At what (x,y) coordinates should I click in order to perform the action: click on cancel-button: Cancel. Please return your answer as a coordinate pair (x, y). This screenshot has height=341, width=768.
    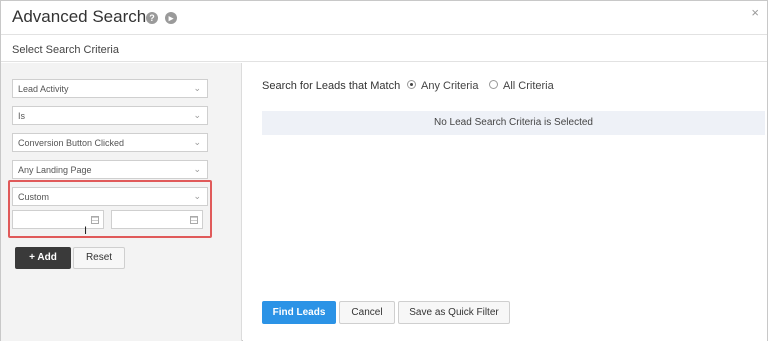
    Looking at the image, I should click on (367, 312).